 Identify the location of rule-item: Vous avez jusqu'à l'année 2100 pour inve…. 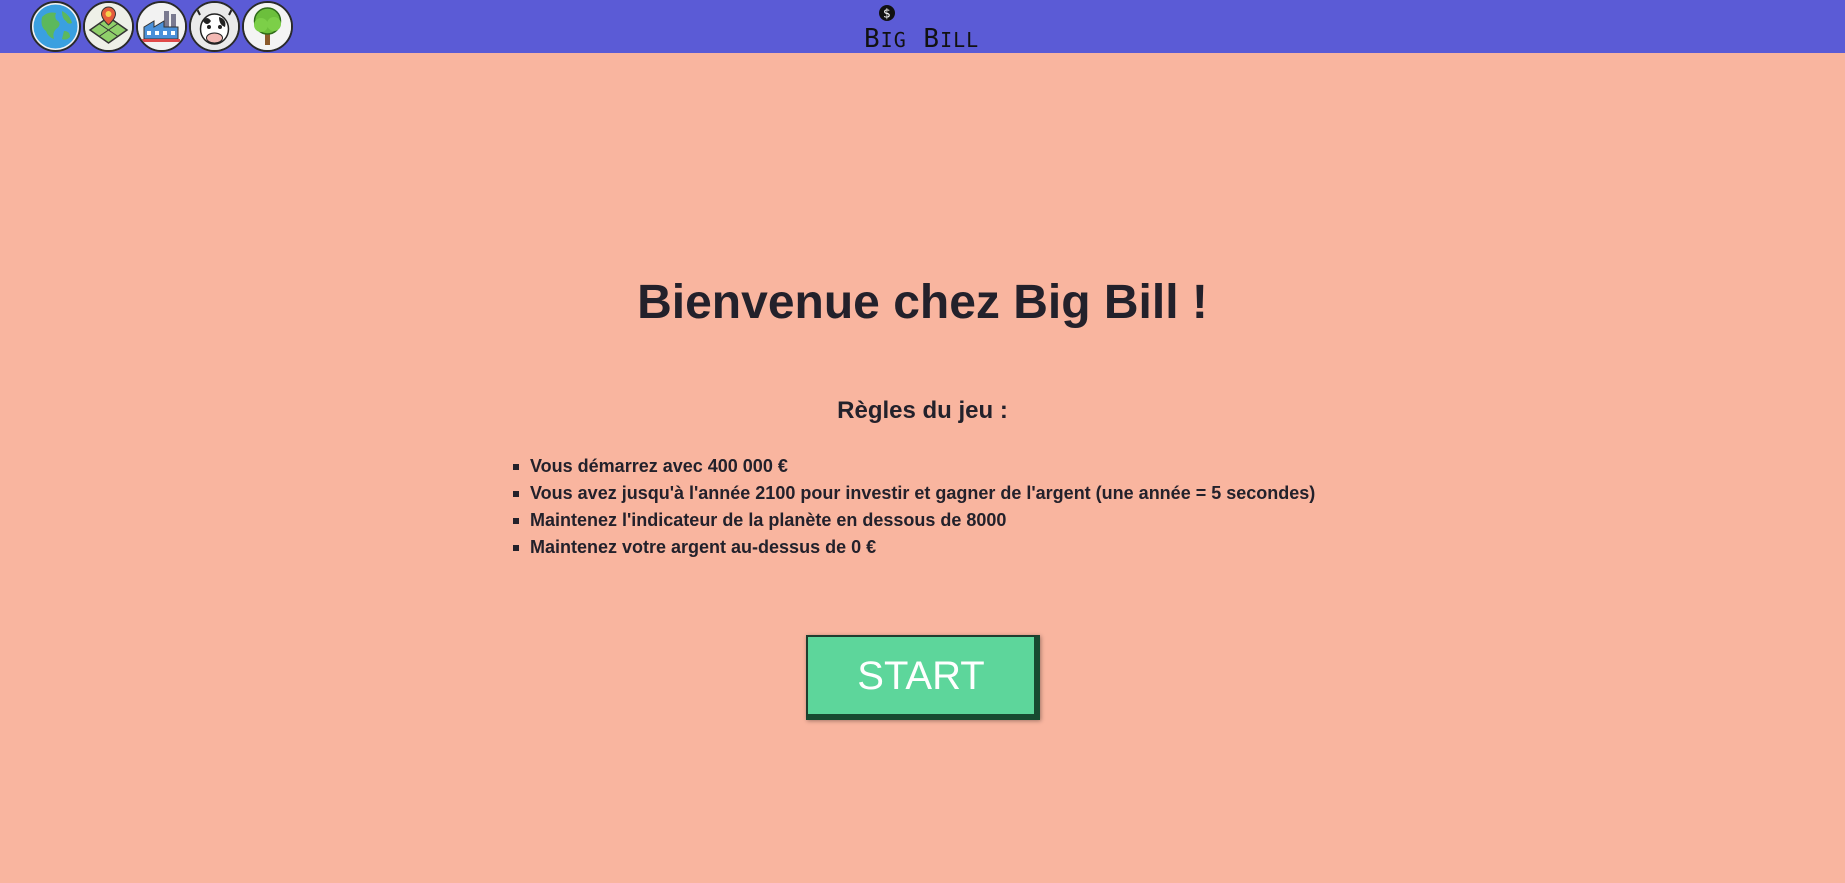
(913, 493).